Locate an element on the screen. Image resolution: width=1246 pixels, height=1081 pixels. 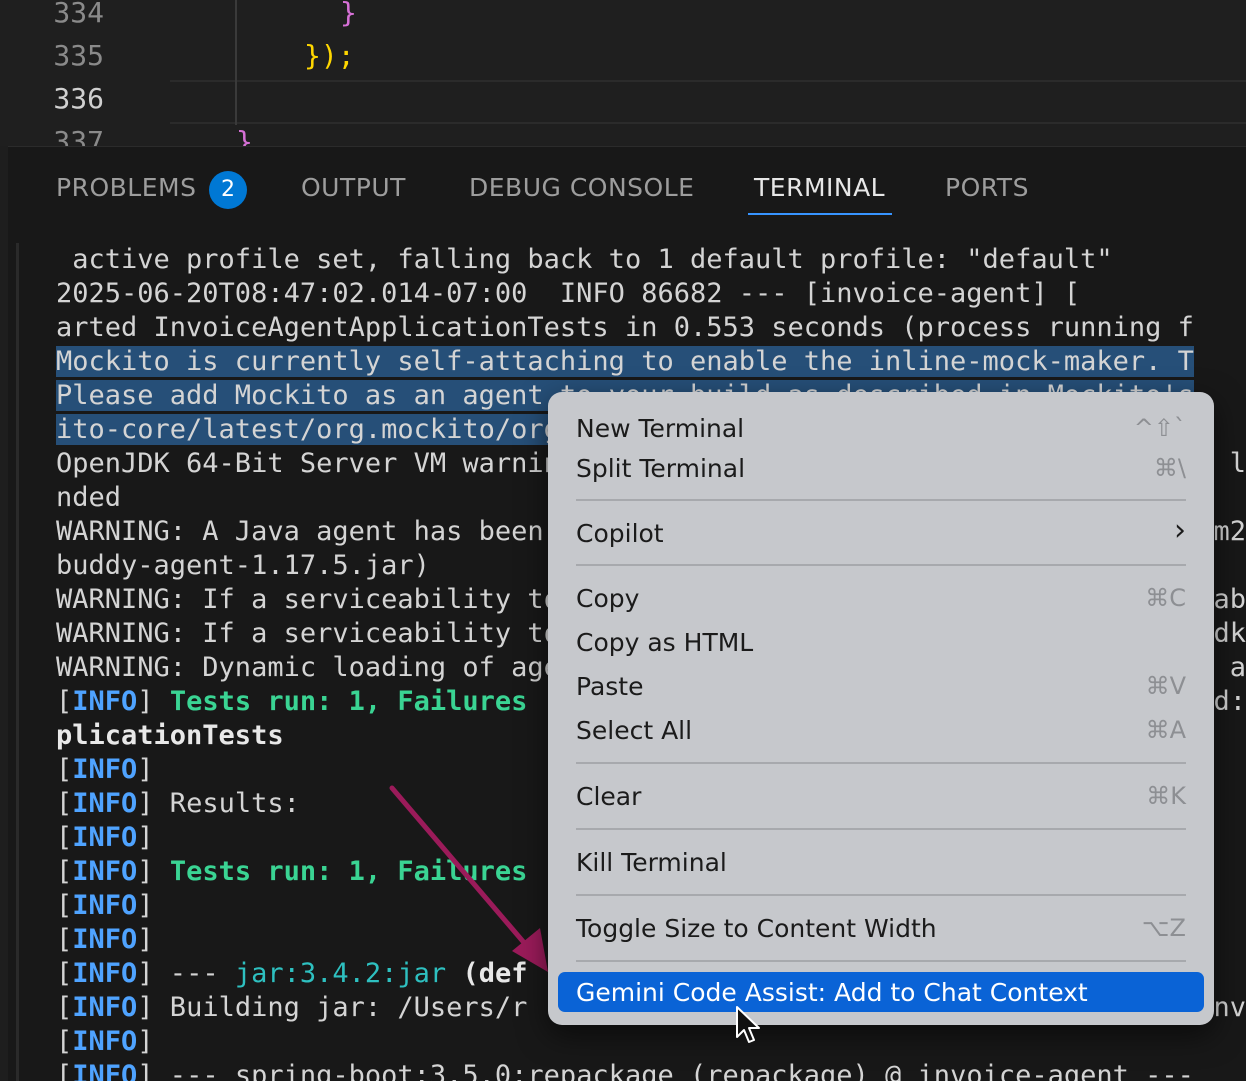
menu-item-label: Kill Terminal is located at coordinates (651, 862).